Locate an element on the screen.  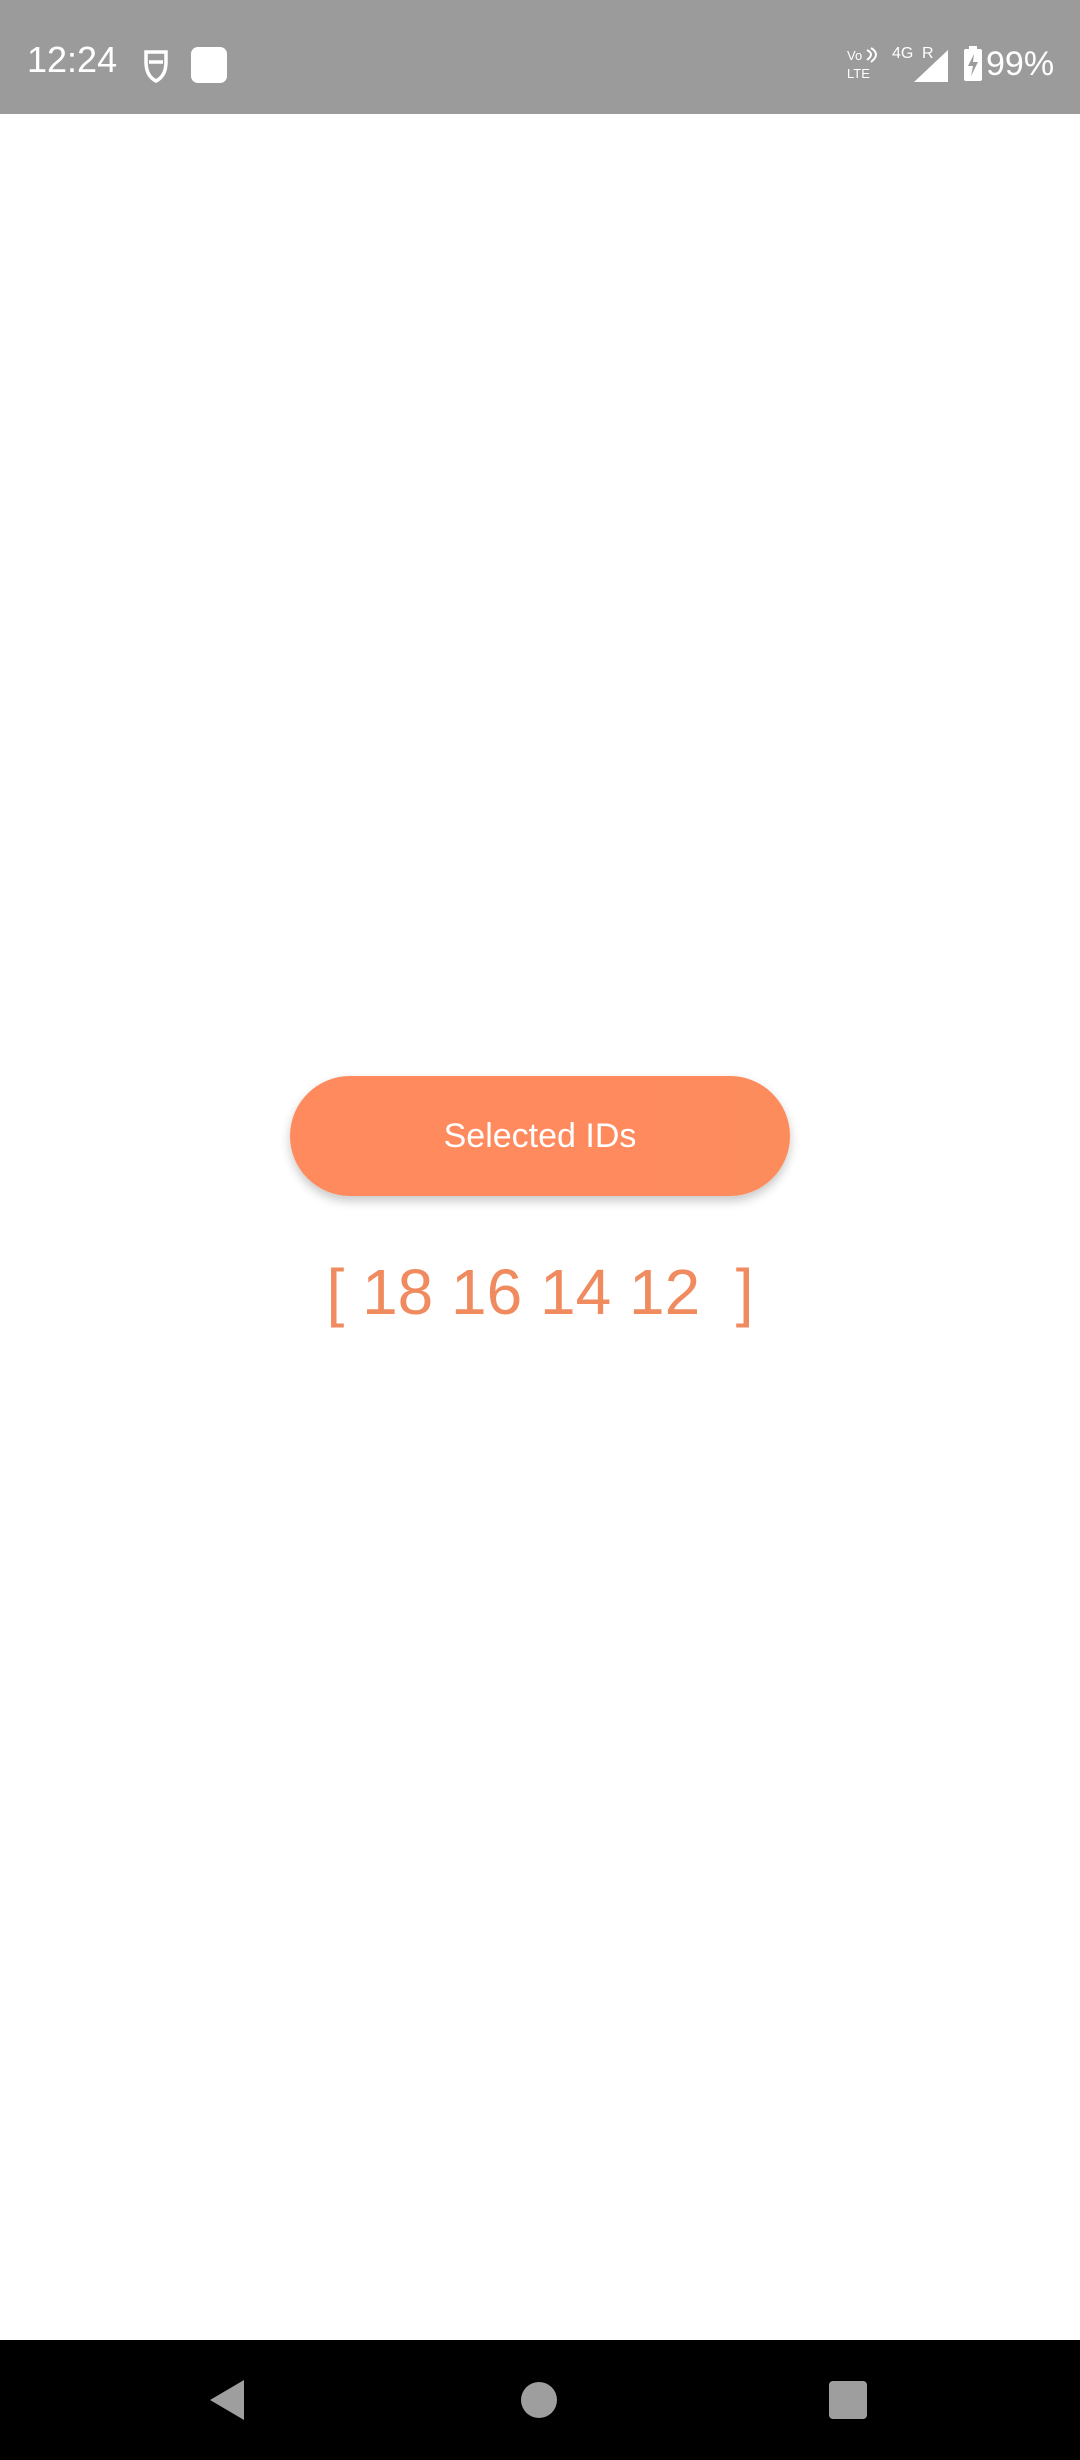
navigation-bar is located at coordinates (540, 2400).